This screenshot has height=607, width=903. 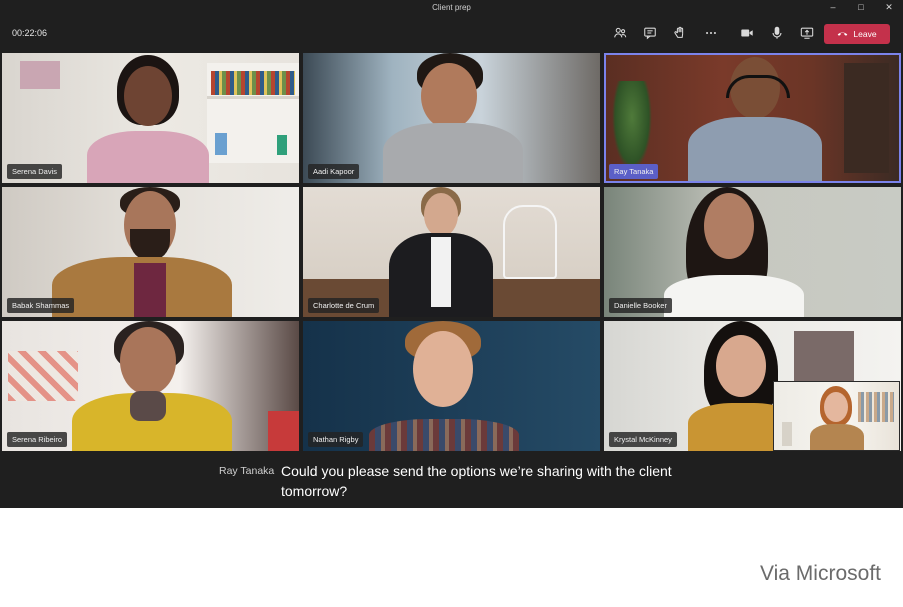 I want to click on chat-icon, so click(x=650, y=33).